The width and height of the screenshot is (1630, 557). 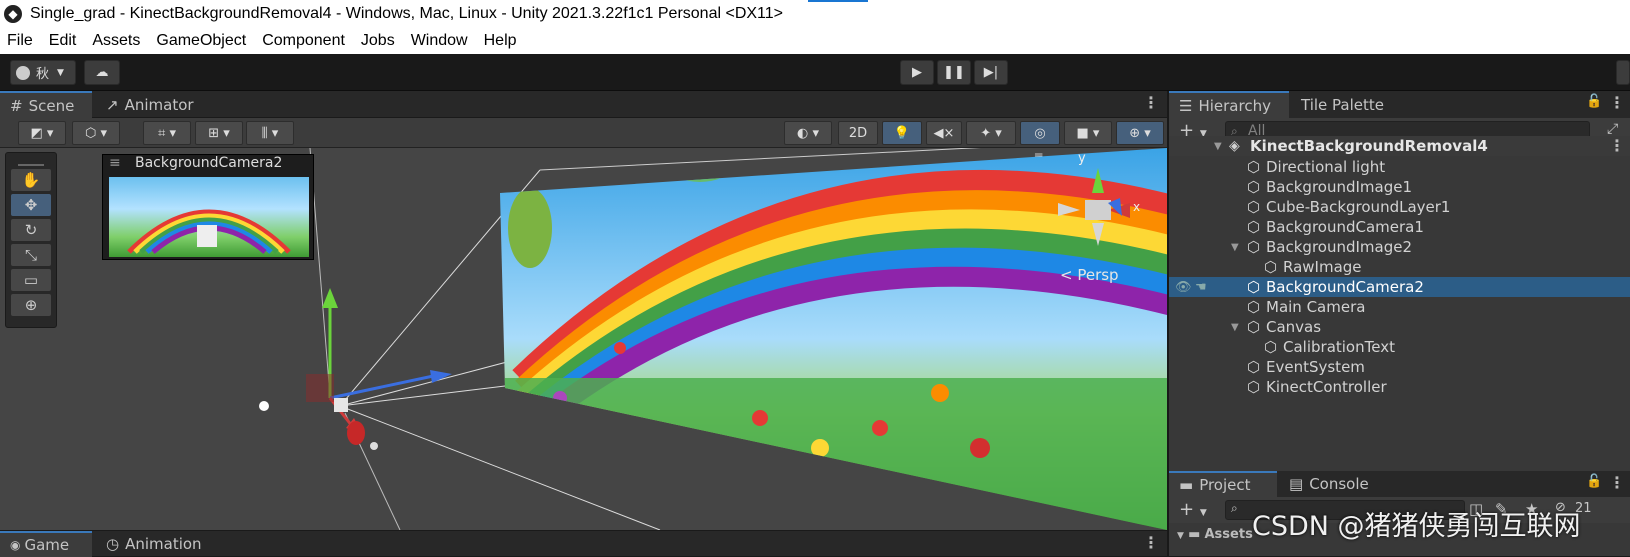 What do you see at coordinates (1594, 481) in the screenshot?
I see `project-lock-icon: 🔓` at bounding box center [1594, 481].